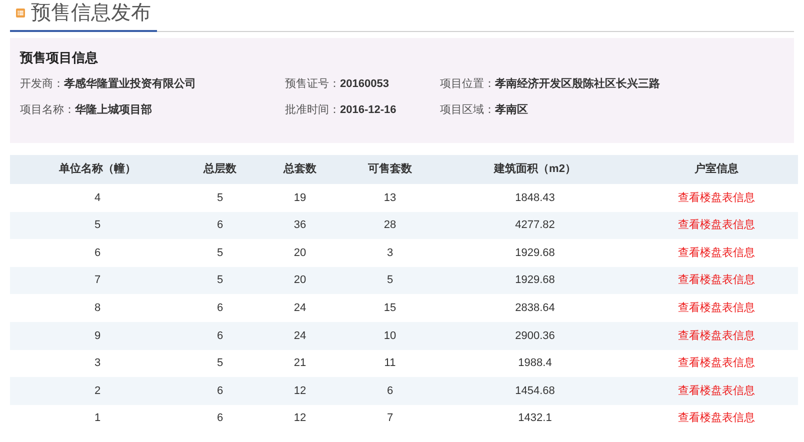 The height and width of the screenshot is (442, 804). I want to click on field-value: 华隆上城项目部, so click(113, 110).